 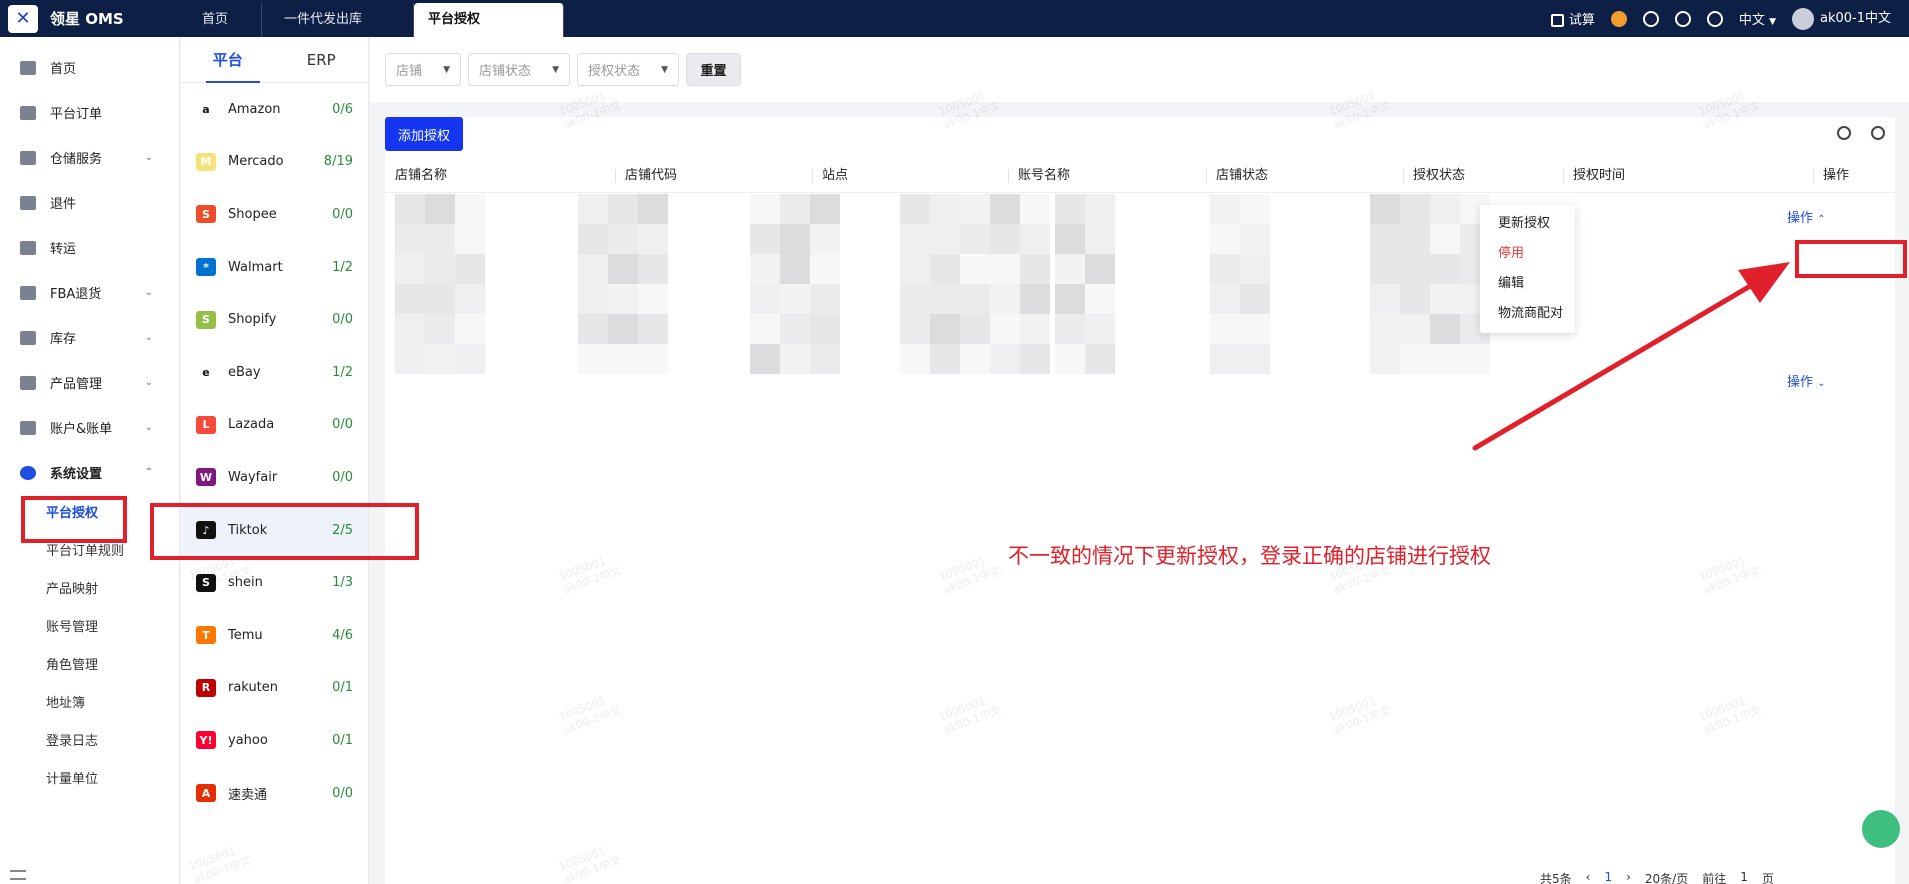 What do you see at coordinates (274, 109) in the screenshot?
I see `platform-item: a Amazon 0/6` at bounding box center [274, 109].